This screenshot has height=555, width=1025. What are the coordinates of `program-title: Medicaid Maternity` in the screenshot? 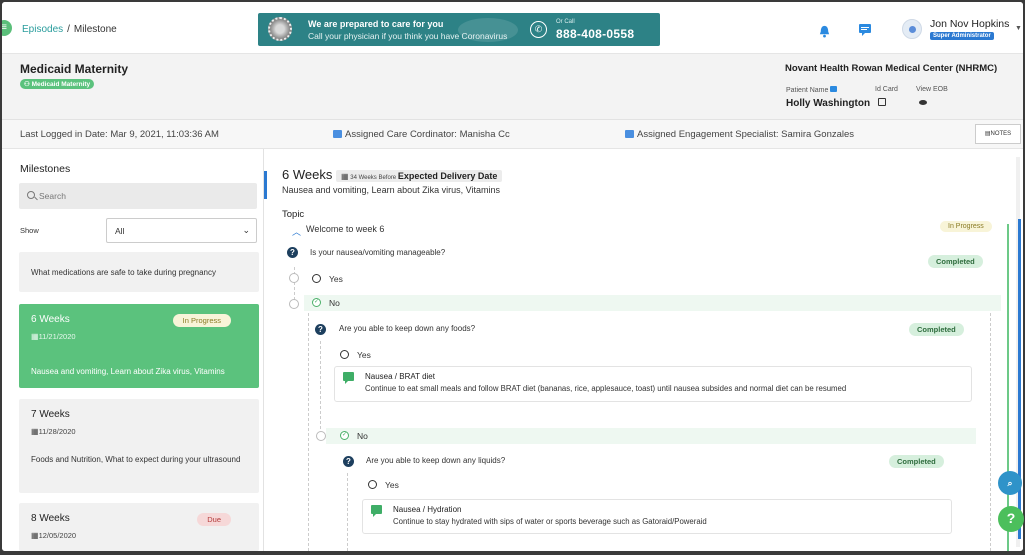 It's located at (74, 69).